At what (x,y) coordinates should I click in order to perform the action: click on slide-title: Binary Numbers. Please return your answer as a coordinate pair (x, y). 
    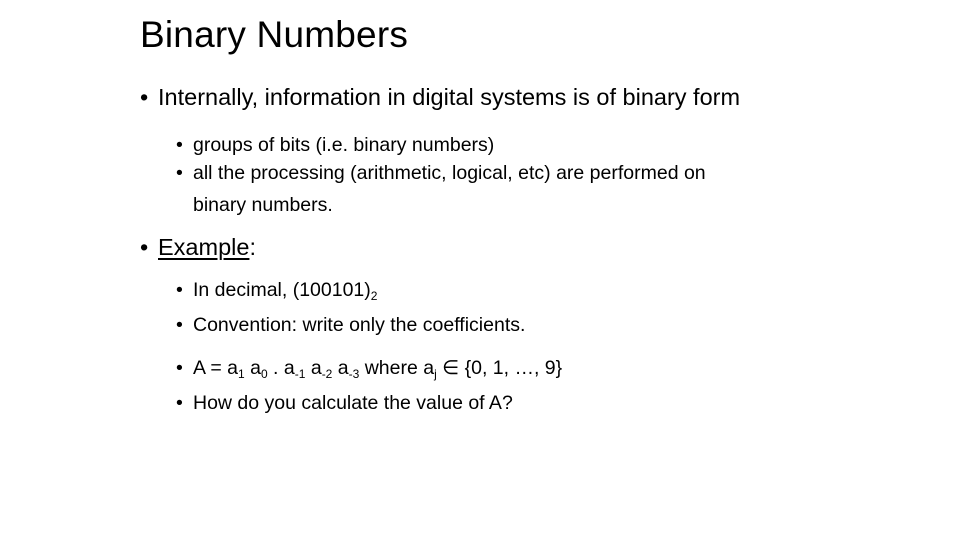
    Looking at the image, I should click on (274, 34).